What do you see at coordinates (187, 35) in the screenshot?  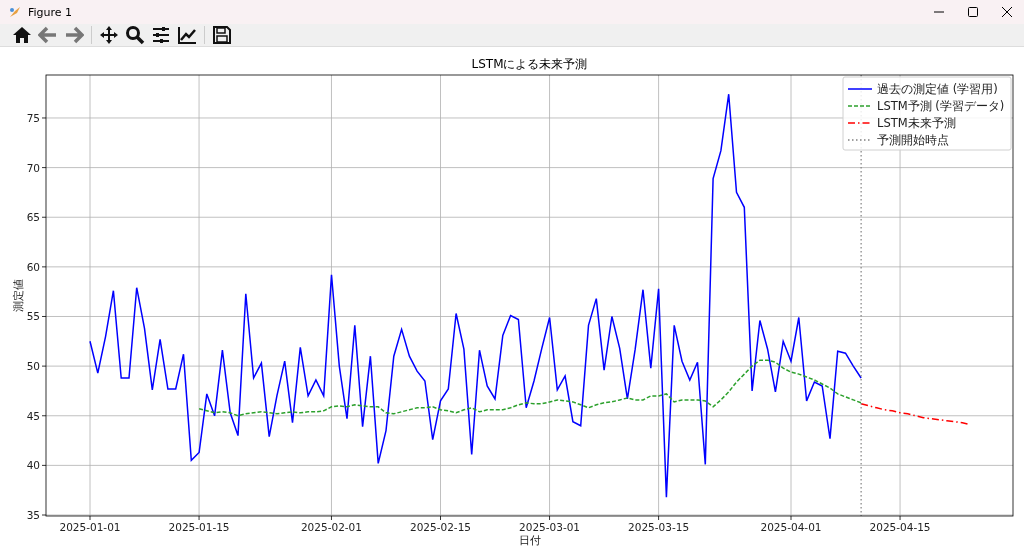 I see `line-chart-button` at bounding box center [187, 35].